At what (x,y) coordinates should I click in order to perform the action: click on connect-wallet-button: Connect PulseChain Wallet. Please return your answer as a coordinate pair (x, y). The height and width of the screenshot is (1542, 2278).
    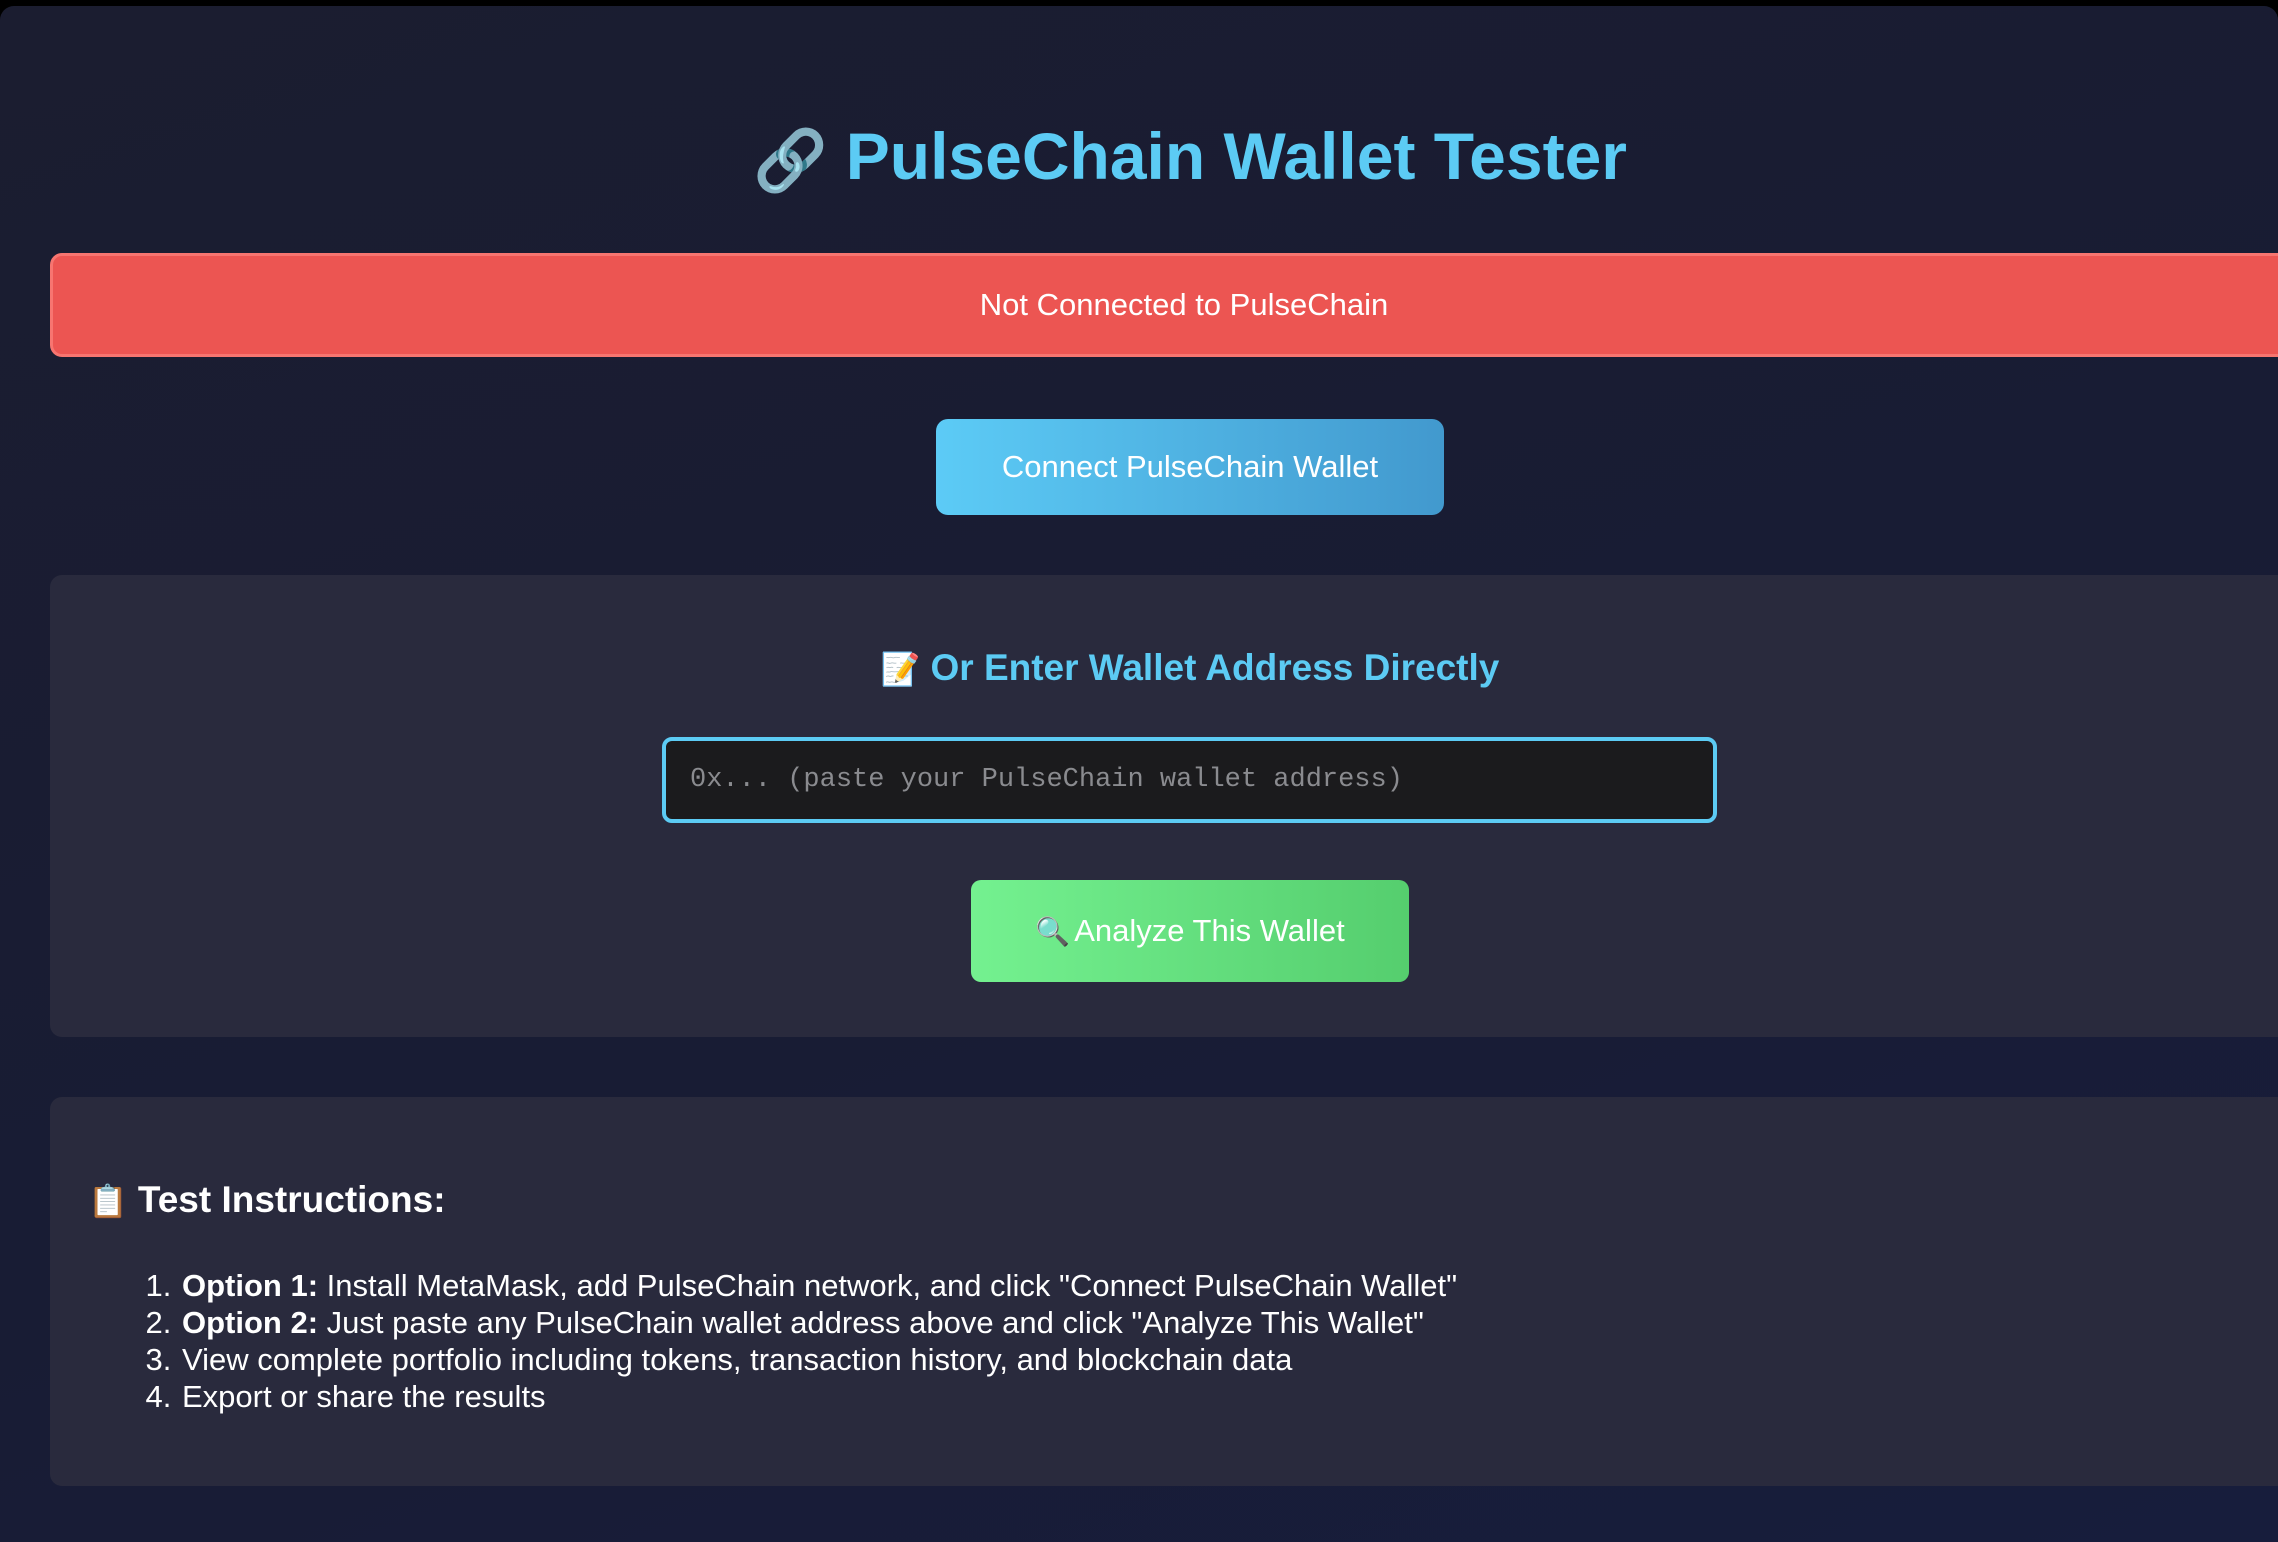
    Looking at the image, I should click on (1190, 467).